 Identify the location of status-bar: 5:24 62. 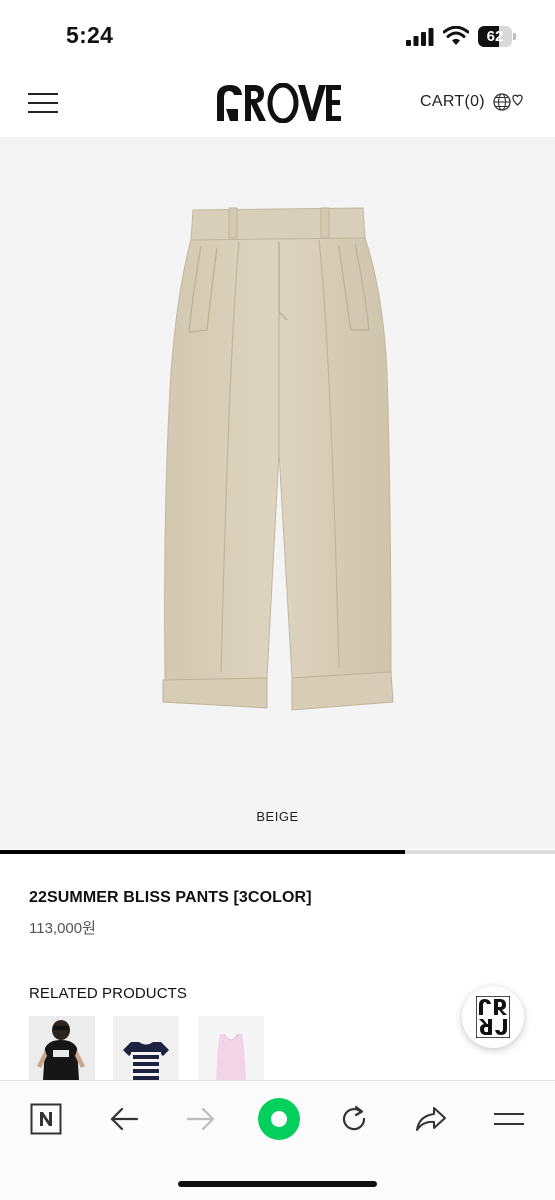
(277, 35).